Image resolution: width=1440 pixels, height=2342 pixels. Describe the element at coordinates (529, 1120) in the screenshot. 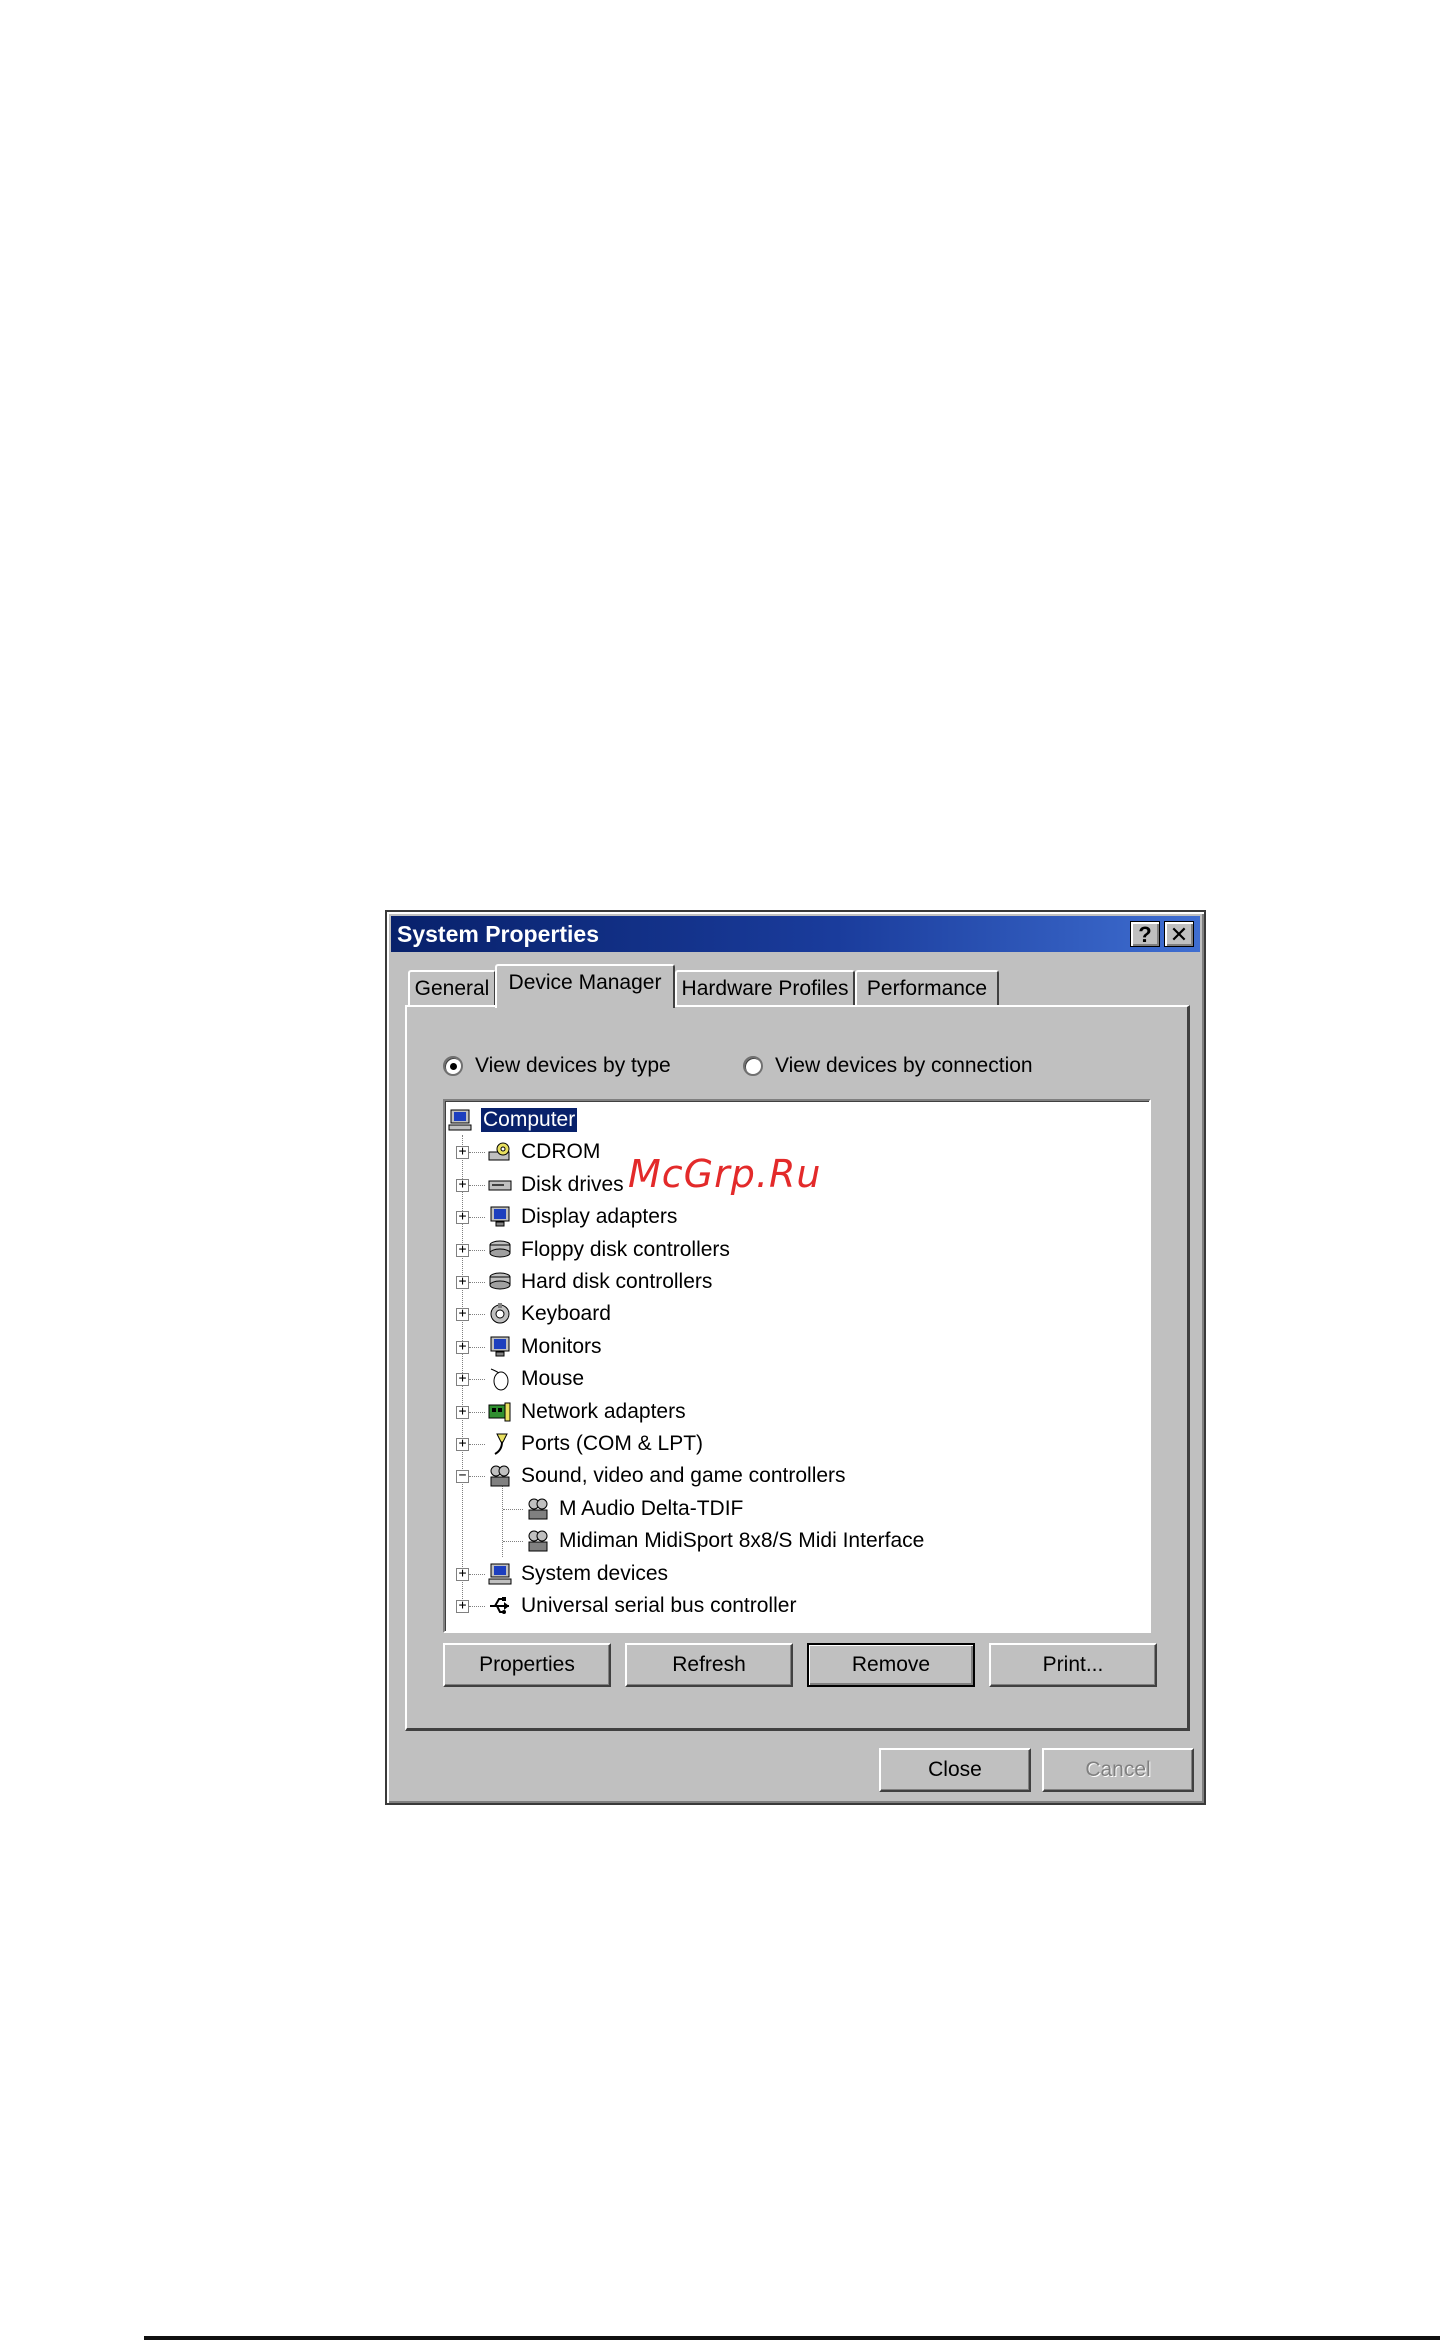

I see `tree-root-label: Computer` at that location.